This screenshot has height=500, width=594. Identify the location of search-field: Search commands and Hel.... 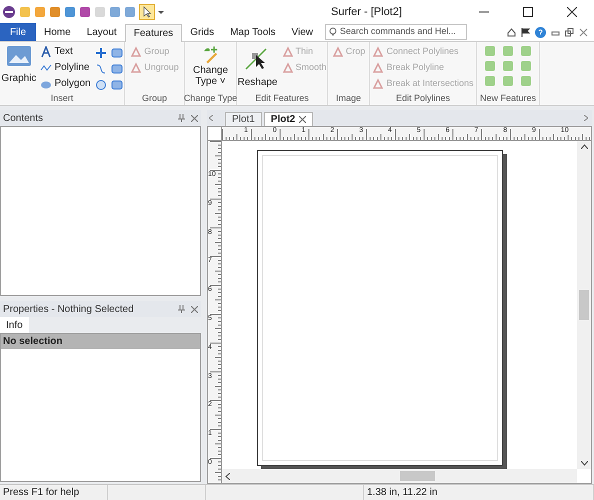
(396, 32).